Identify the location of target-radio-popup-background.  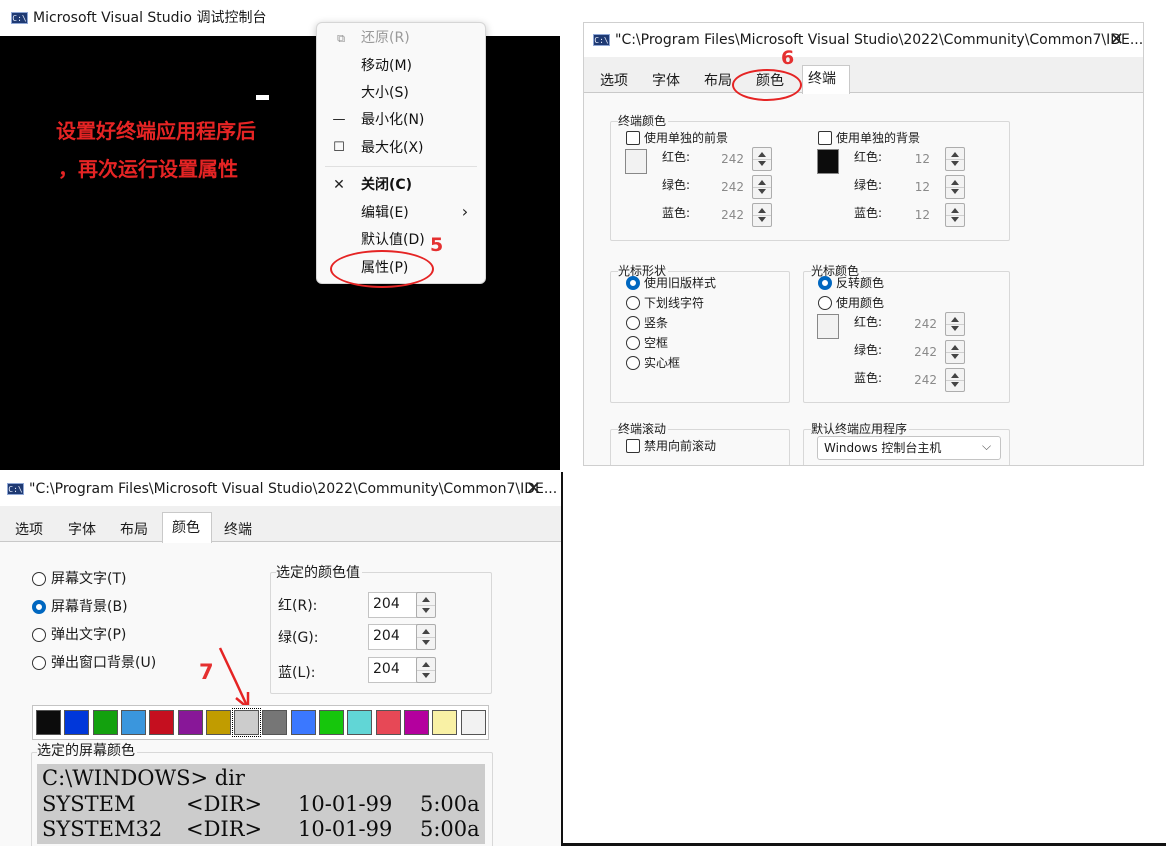
(39, 663).